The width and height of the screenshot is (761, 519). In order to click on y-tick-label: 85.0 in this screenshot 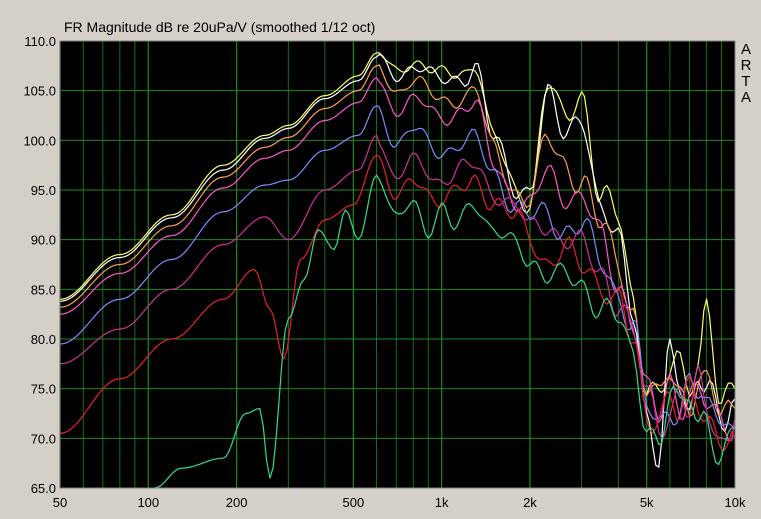, I will do `click(43, 289)`.